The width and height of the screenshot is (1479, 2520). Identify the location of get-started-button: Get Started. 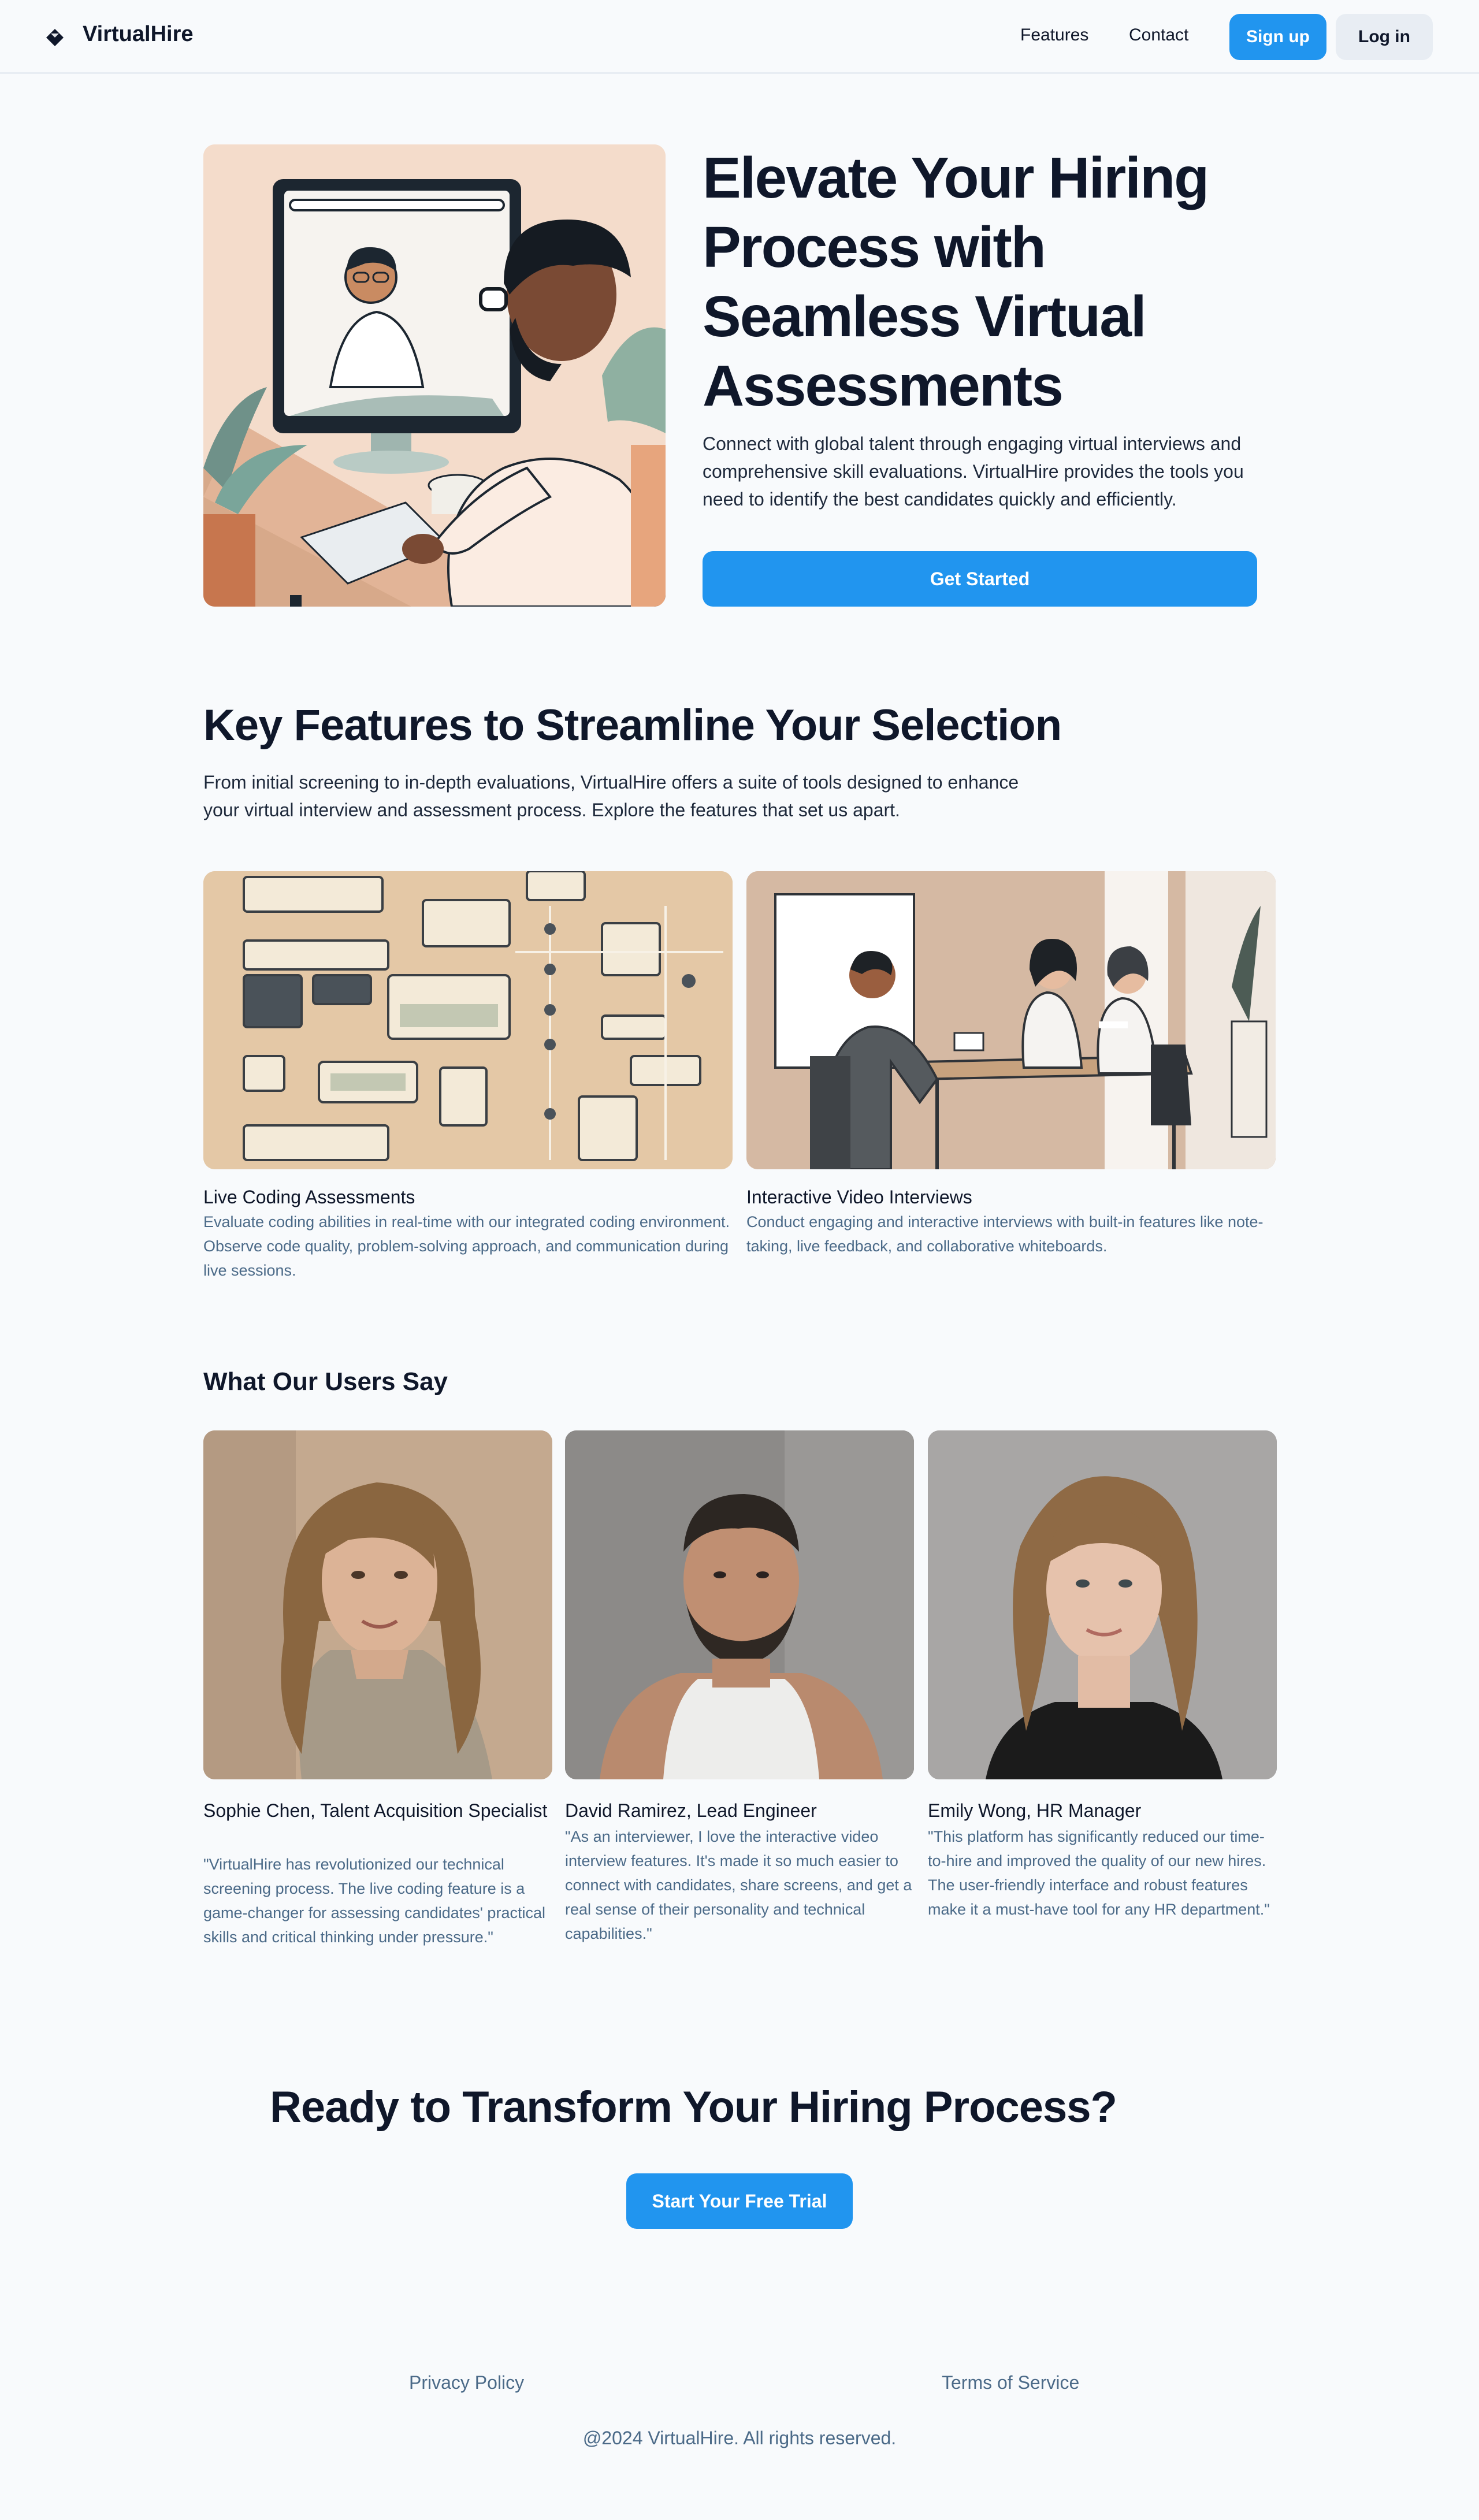
(980, 579).